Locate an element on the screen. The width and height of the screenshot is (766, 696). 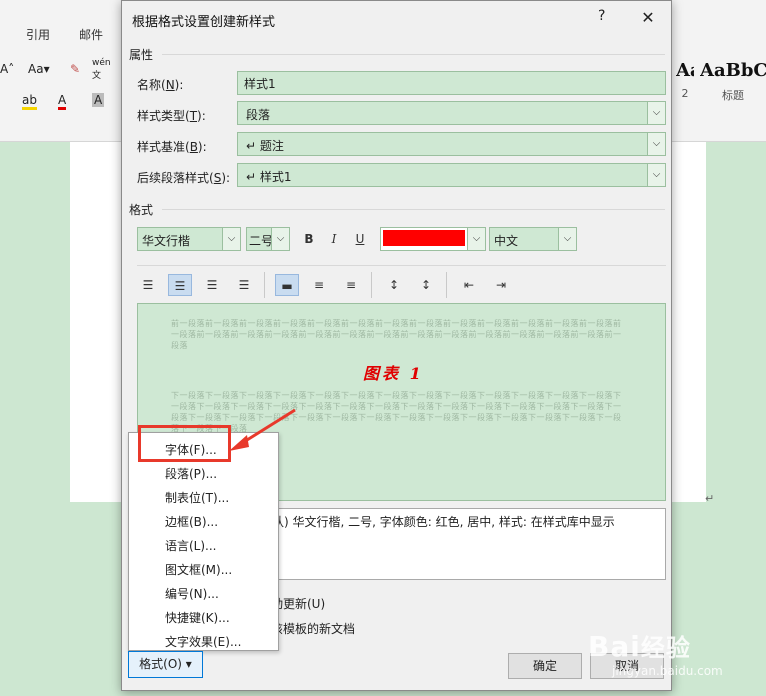
align-center-icon: ☰ is located at coordinates (180, 285).